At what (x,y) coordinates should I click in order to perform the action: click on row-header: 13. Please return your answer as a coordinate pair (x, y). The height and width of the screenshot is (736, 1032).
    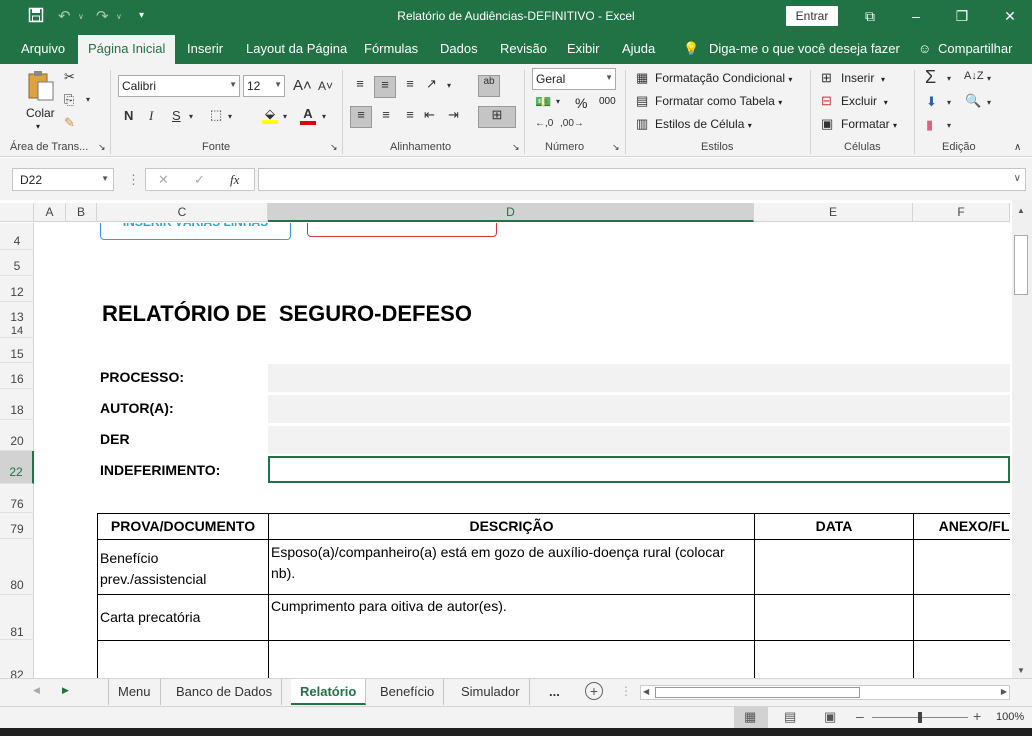
    Looking at the image, I should click on (17, 314).